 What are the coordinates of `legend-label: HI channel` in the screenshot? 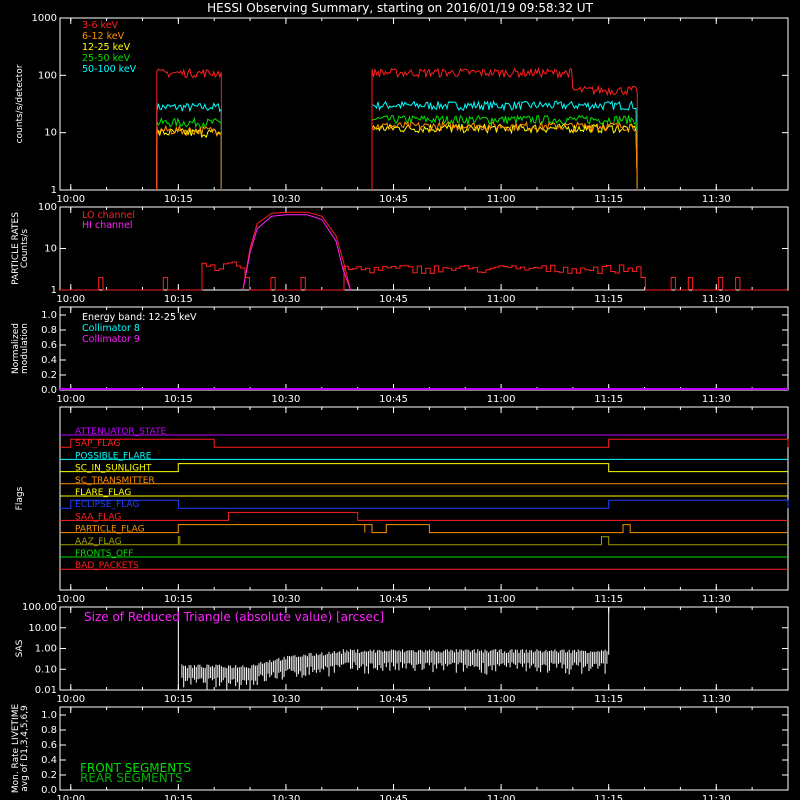 It's located at (107, 225).